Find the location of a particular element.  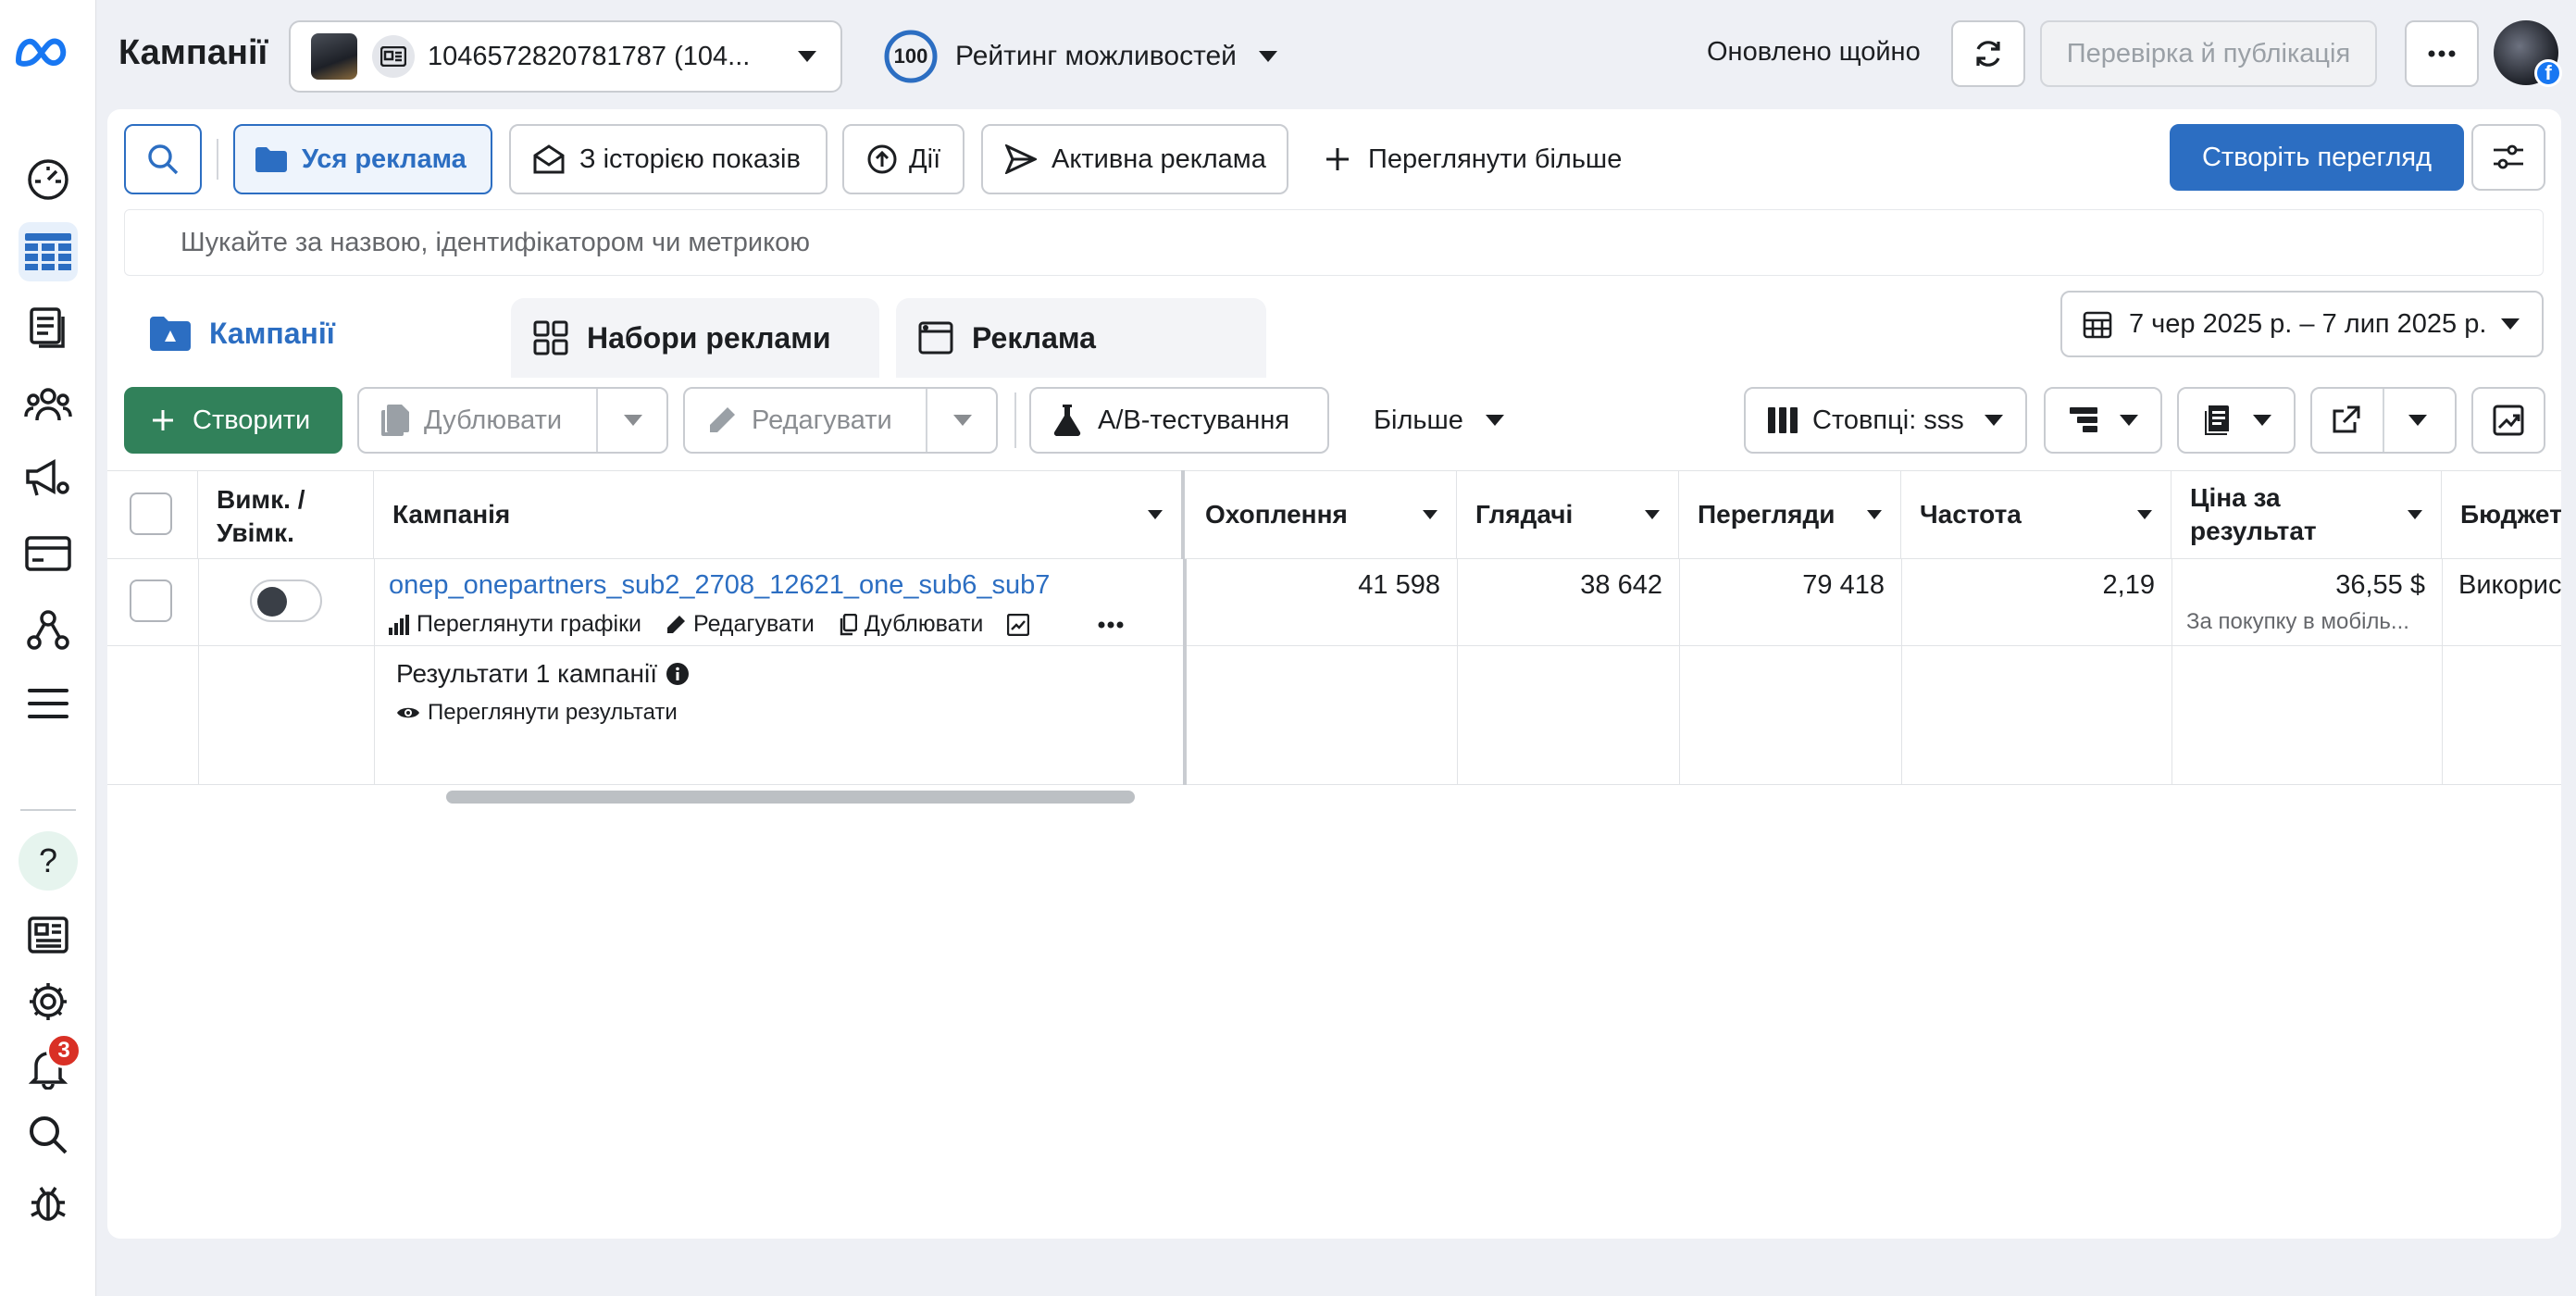

refresh-button is located at coordinates (1988, 53).